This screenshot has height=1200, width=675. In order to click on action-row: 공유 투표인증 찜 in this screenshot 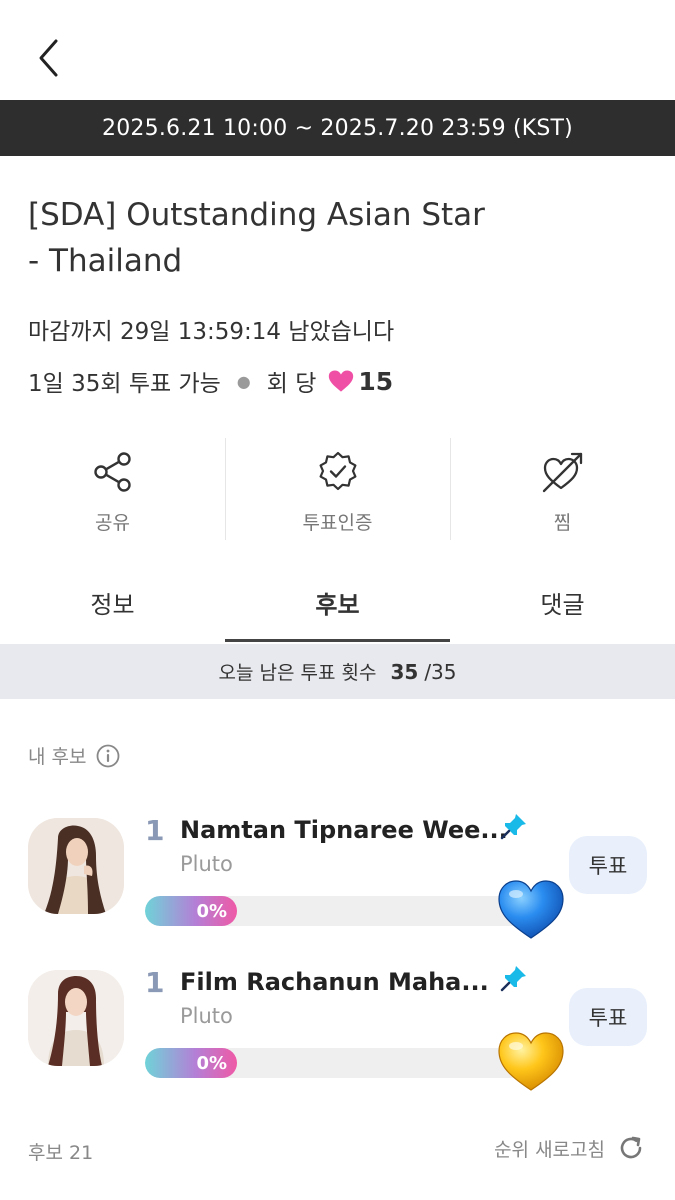, I will do `click(337, 489)`.